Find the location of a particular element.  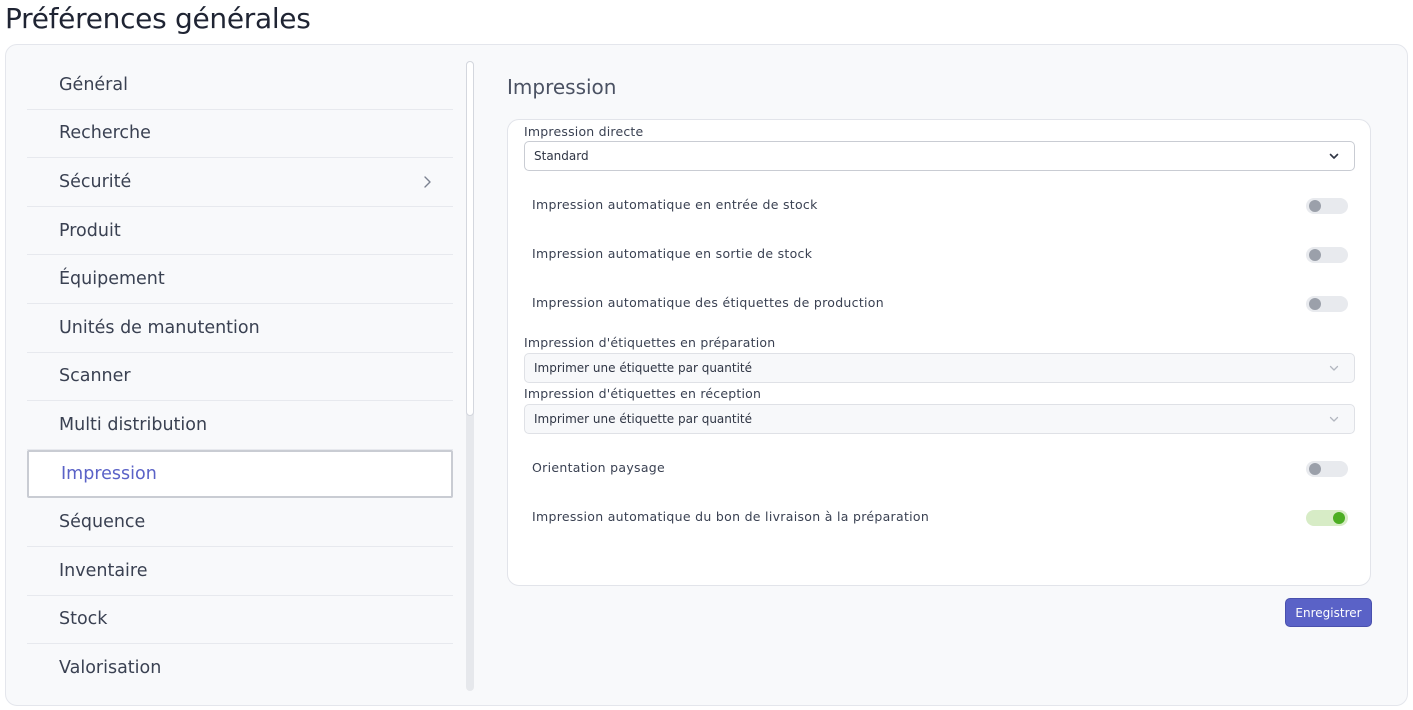

auto-print-stock-out-toggle is located at coordinates (1327, 255).